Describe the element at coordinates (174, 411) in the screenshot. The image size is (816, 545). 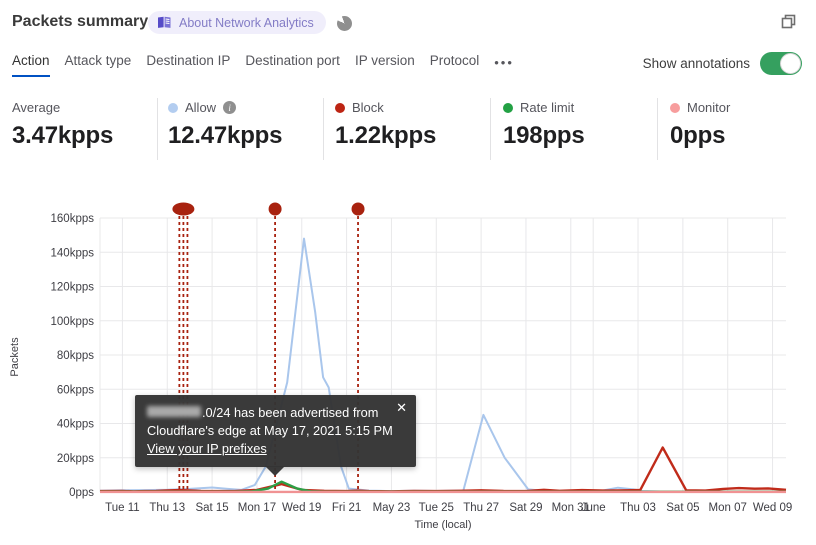
I see `redacted-ip-prefix` at that location.